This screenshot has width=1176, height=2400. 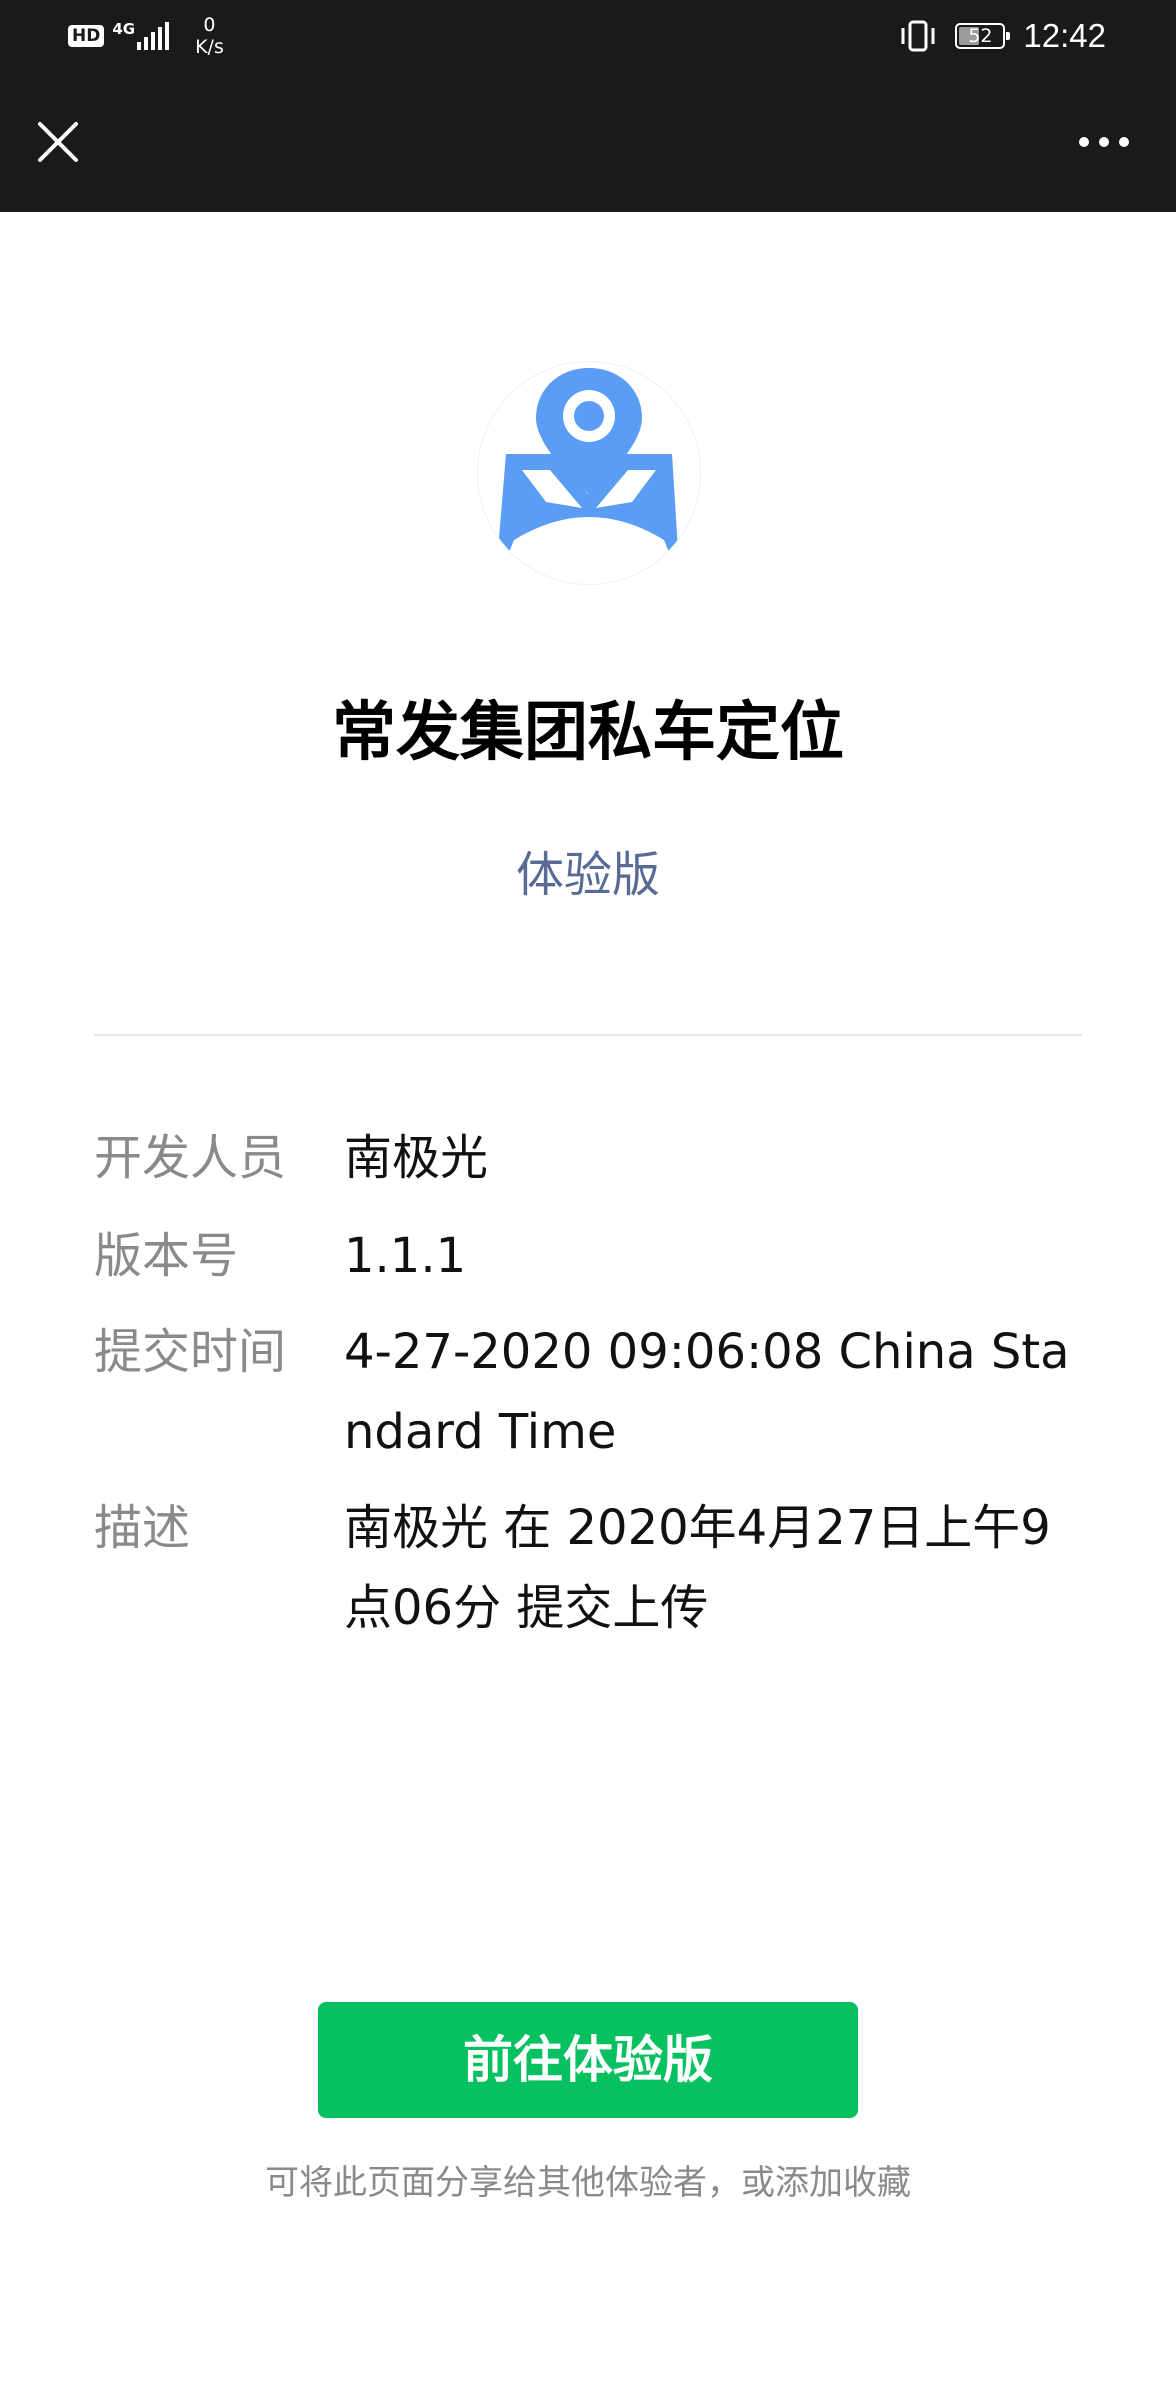 What do you see at coordinates (416, 1158) in the screenshot?
I see `developer-value: 南极光` at bounding box center [416, 1158].